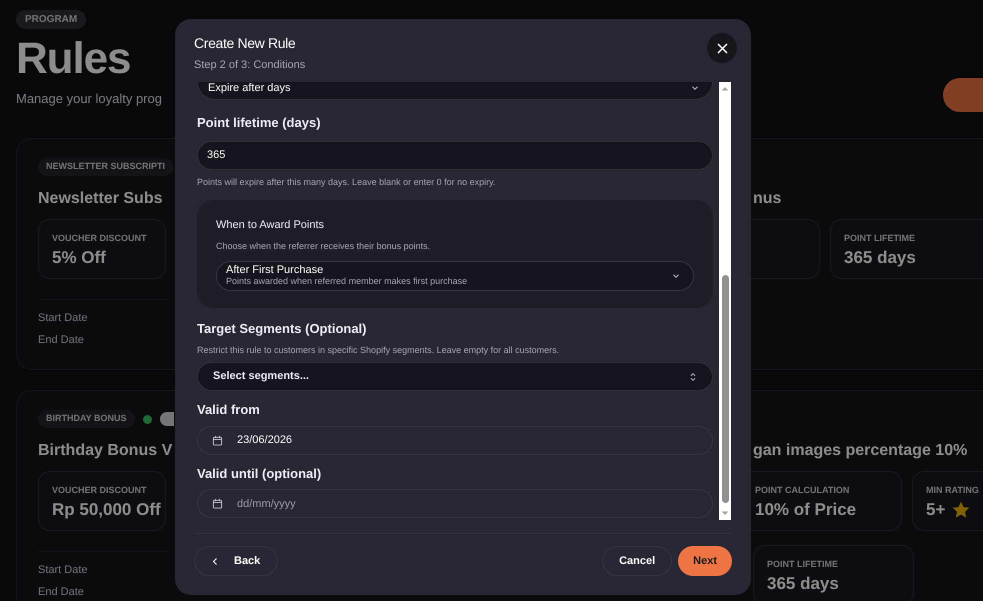 The image size is (983, 601). I want to click on award-select: After First Purchase Points awarded when referred member makes first purchase, so click(455, 276).